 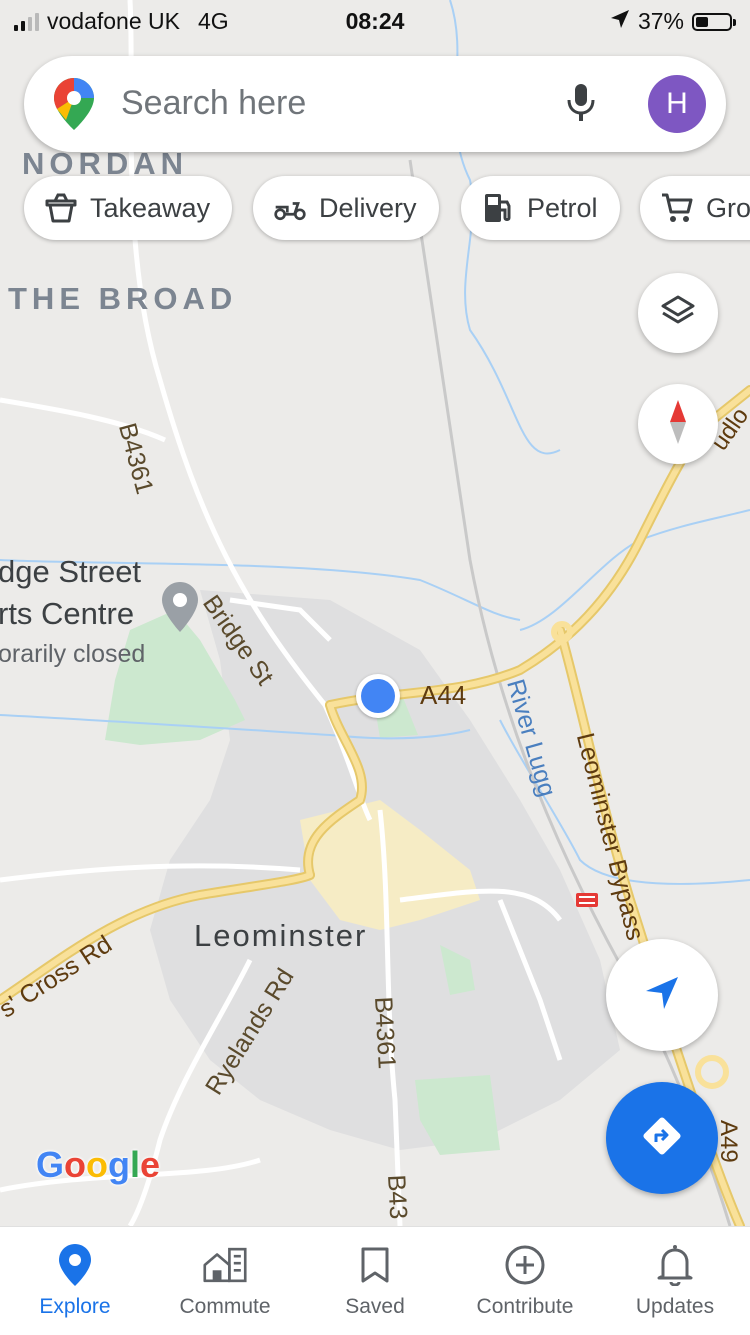 I want to click on chip-petrol: Petrol, so click(x=540, y=208).